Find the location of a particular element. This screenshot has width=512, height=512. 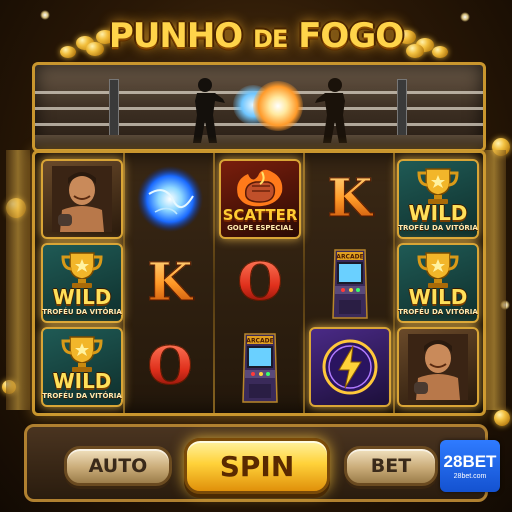

scatter-sub-label: GOLPE ESPECIAL is located at coordinates (260, 228).